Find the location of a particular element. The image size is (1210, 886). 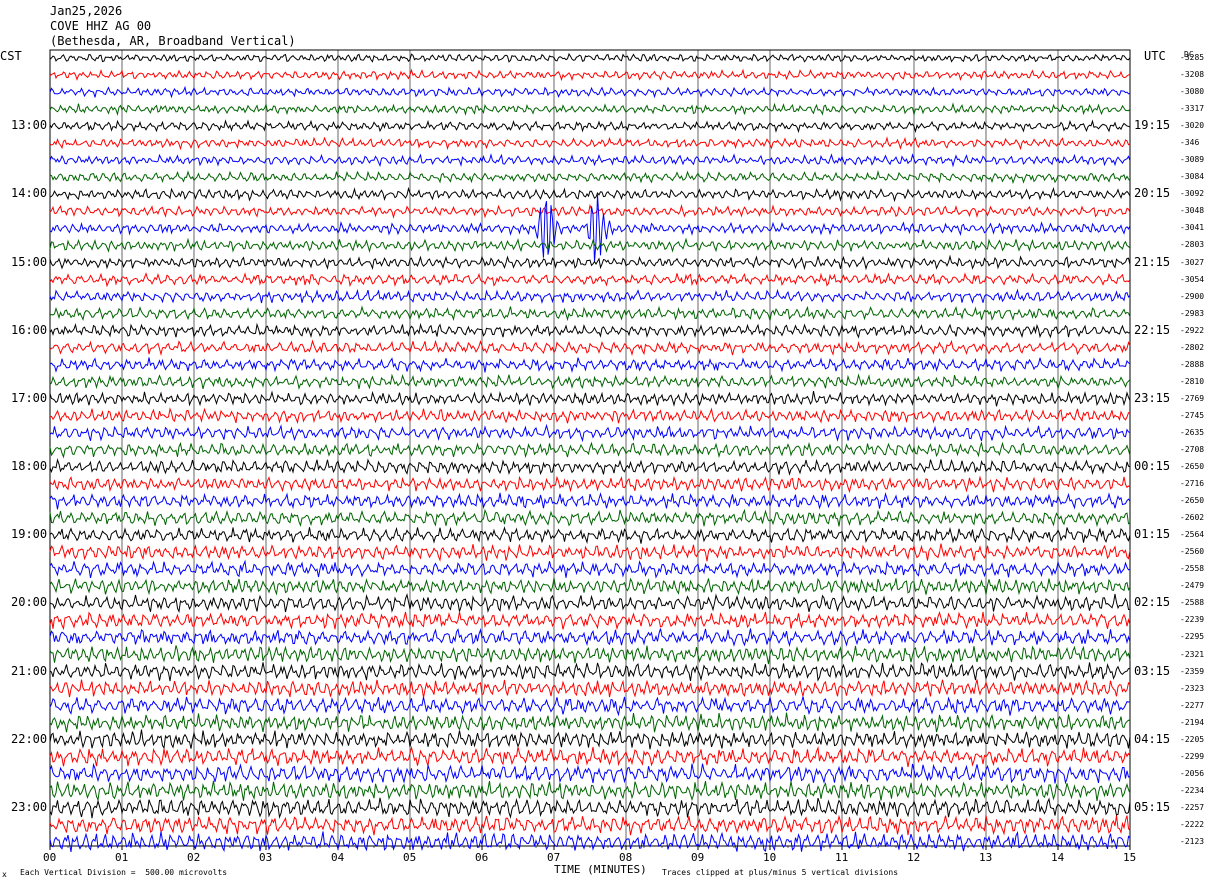

dc-offset-label: -2810 is located at coordinates (1192, 381).